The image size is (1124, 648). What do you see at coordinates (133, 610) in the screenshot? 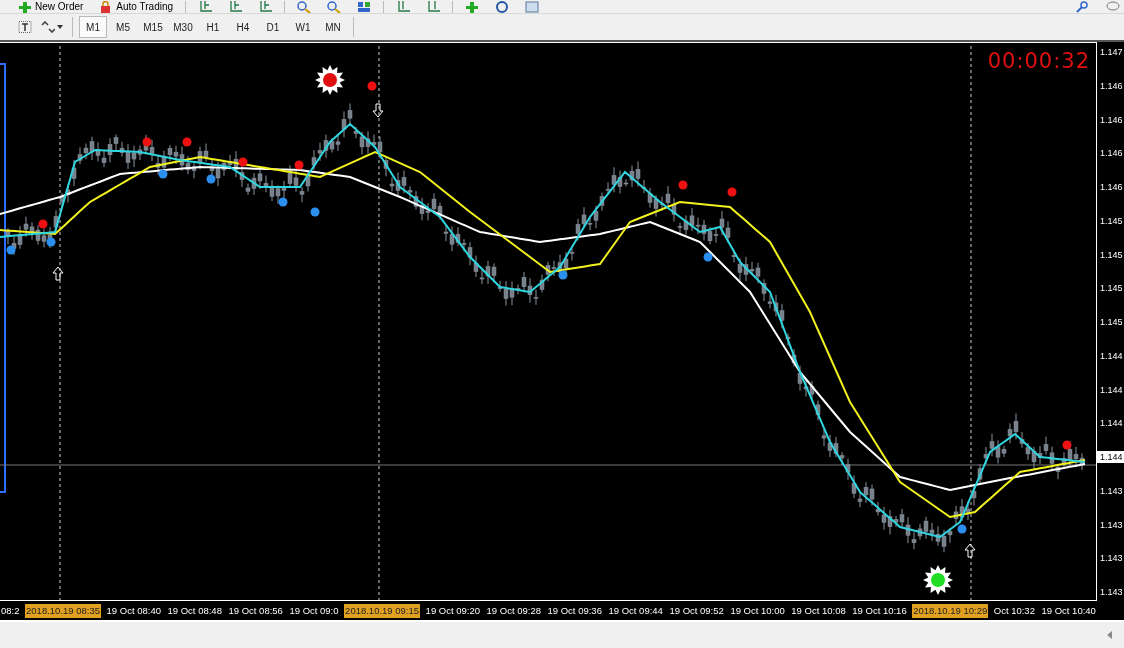
I see `time-label: 19 Oct 08:40` at bounding box center [133, 610].